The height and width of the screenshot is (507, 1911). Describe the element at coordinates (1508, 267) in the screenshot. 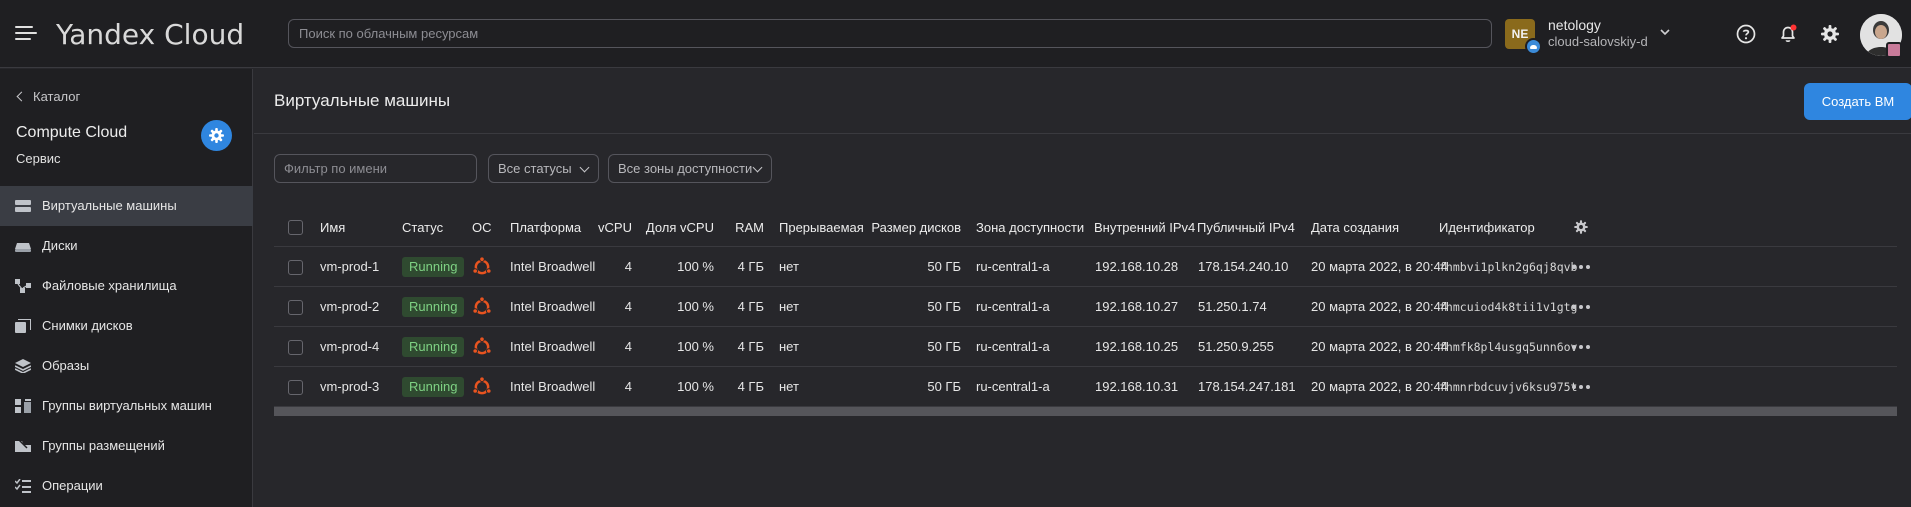

I see `id-cell: fhmbvi1plkn2g6qj8qvb` at that location.